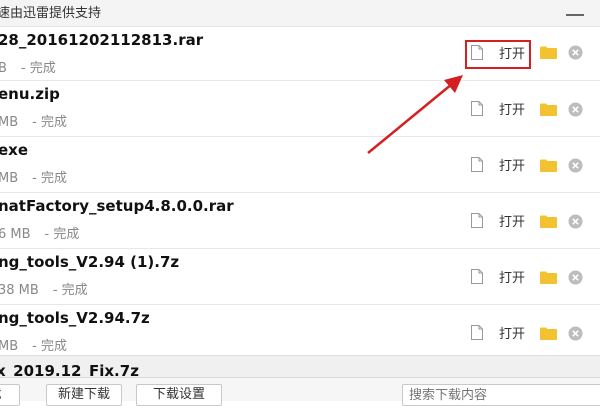 The height and width of the screenshot is (406, 600). What do you see at coordinates (90, 262) in the screenshot?
I see `file-name: ng_tools_V2.94 (1).7z` at bounding box center [90, 262].